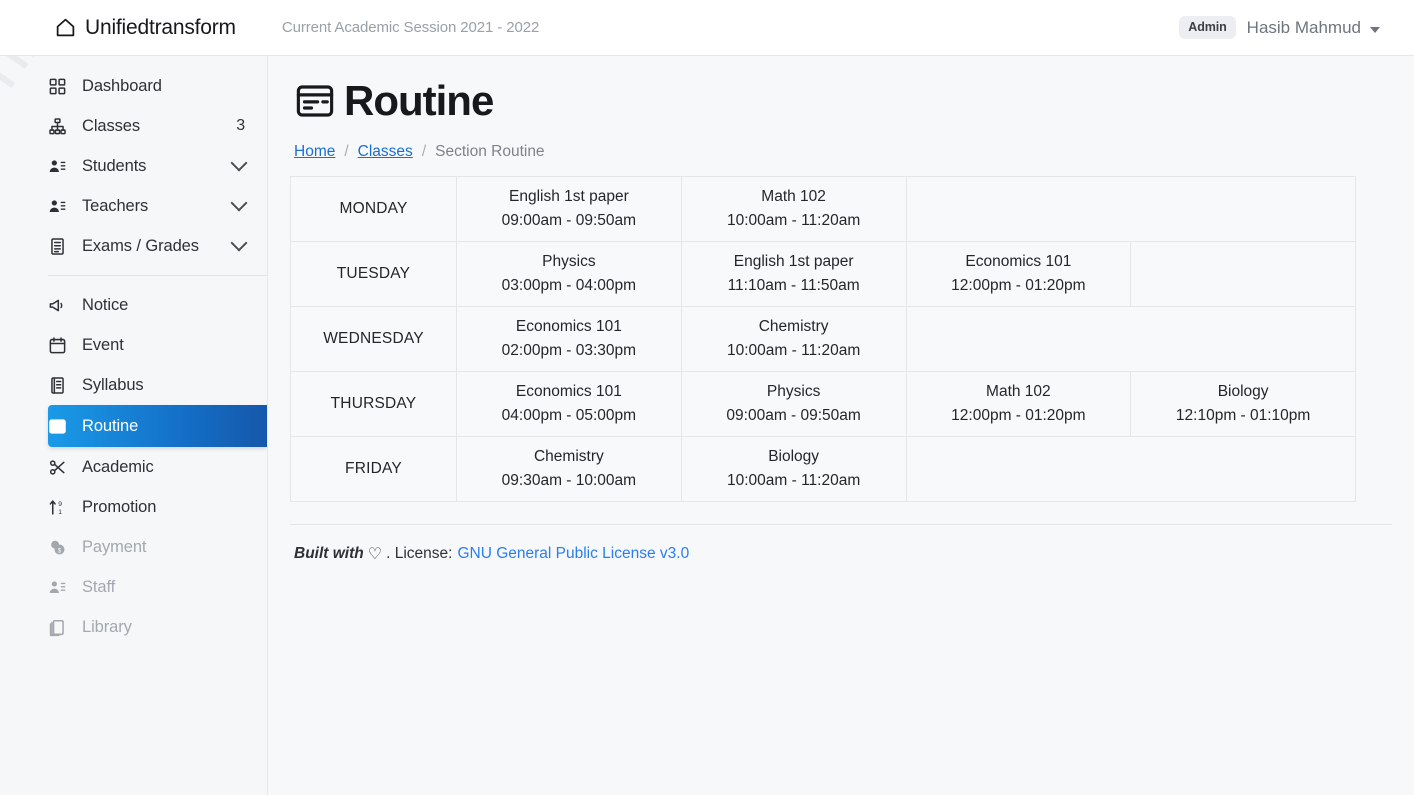 The width and height of the screenshot is (1414, 795). Describe the element at coordinates (854, 101) in the screenshot. I see `page-header: Routine` at that location.